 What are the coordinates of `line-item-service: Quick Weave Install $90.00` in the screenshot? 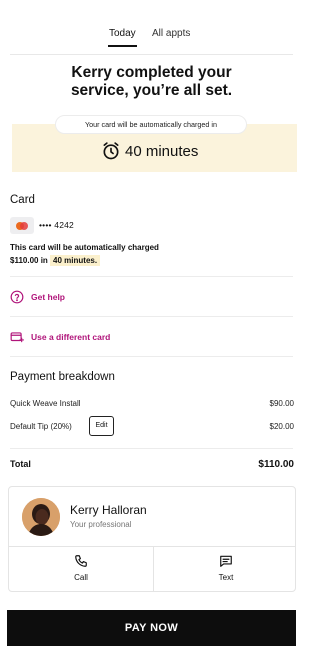 It's located at (152, 403).